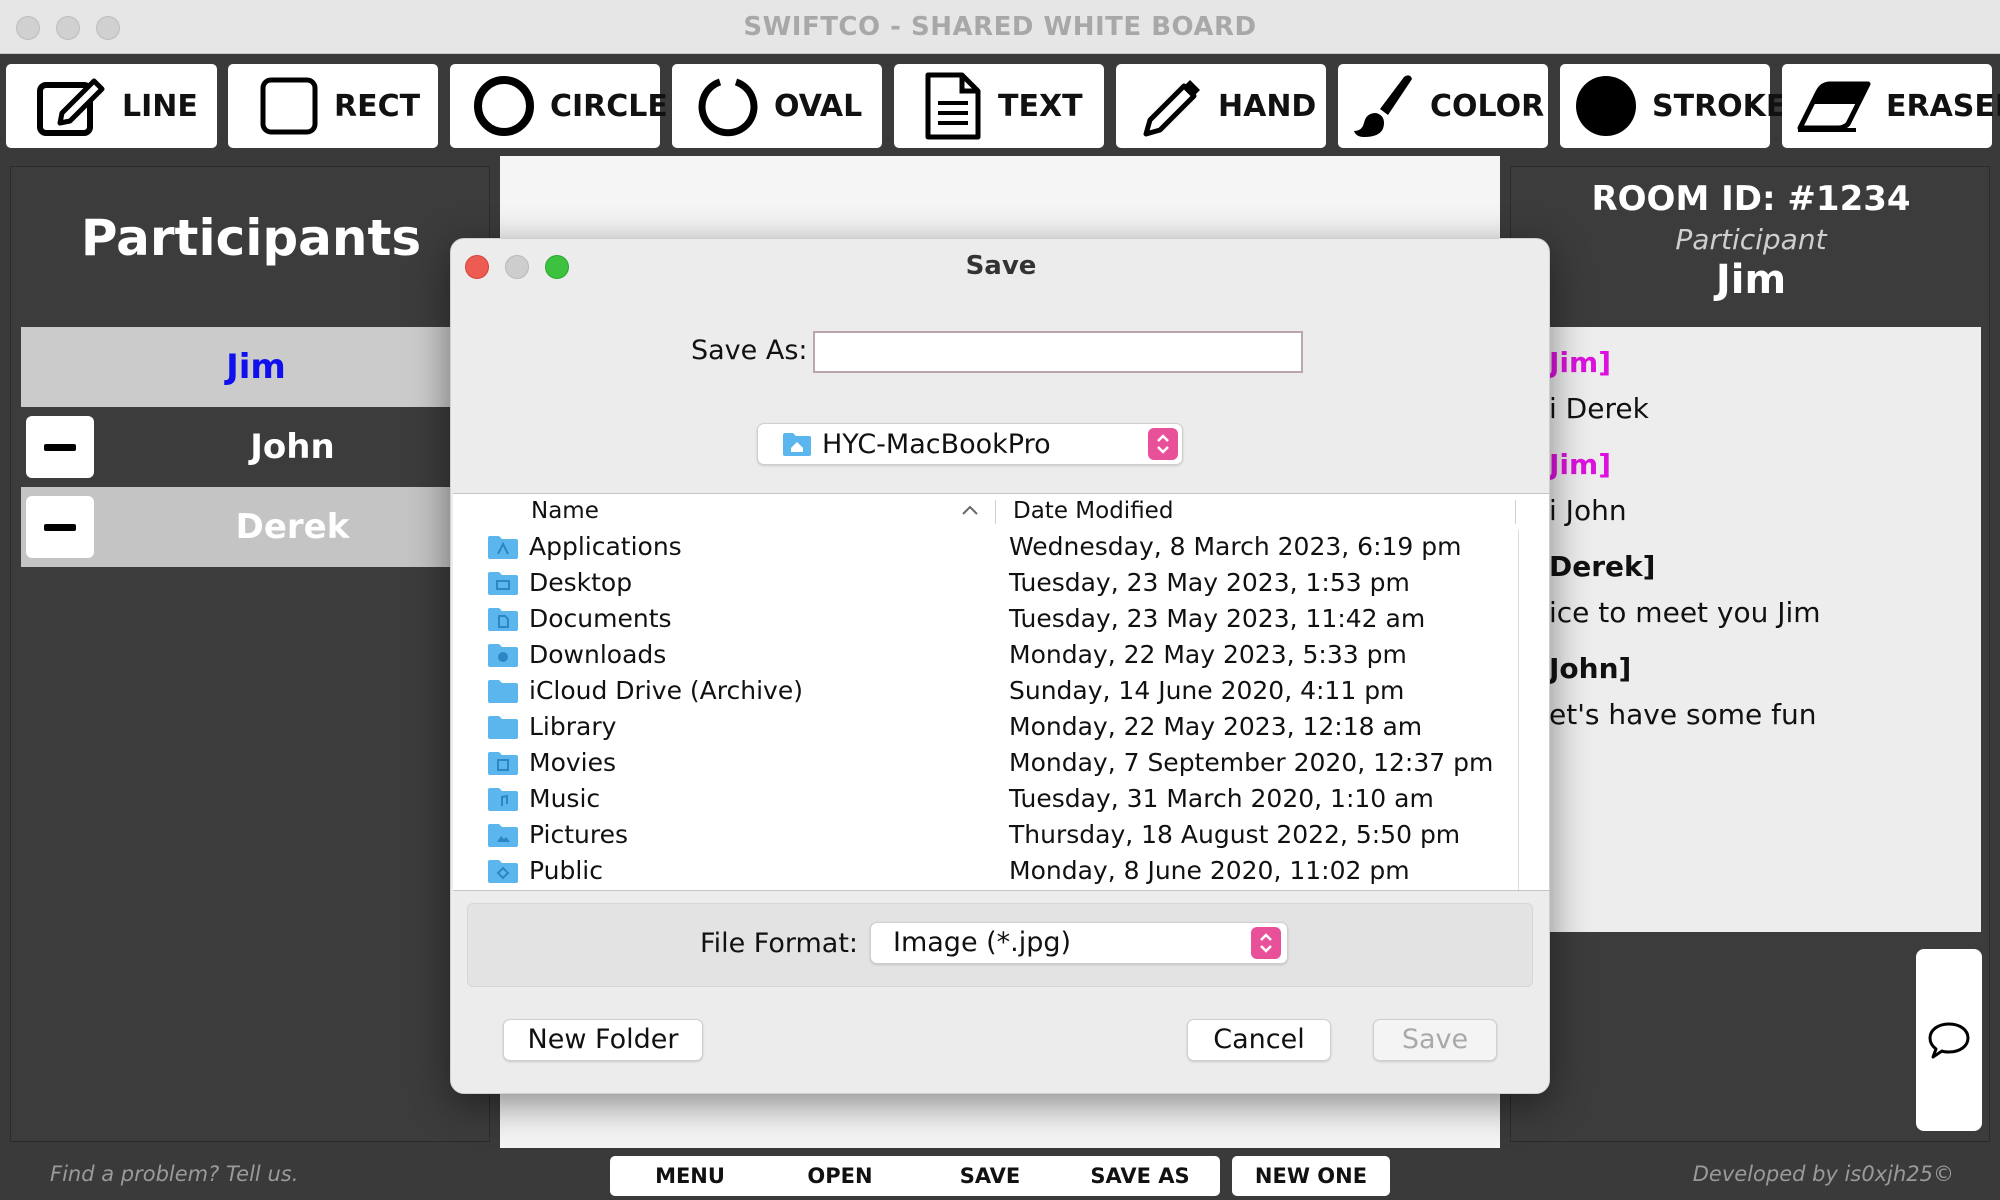 The image size is (2000, 1200). What do you see at coordinates (1606, 106) in the screenshot?
I see `filled-circle-icon` at bounding box center [1606, 106].